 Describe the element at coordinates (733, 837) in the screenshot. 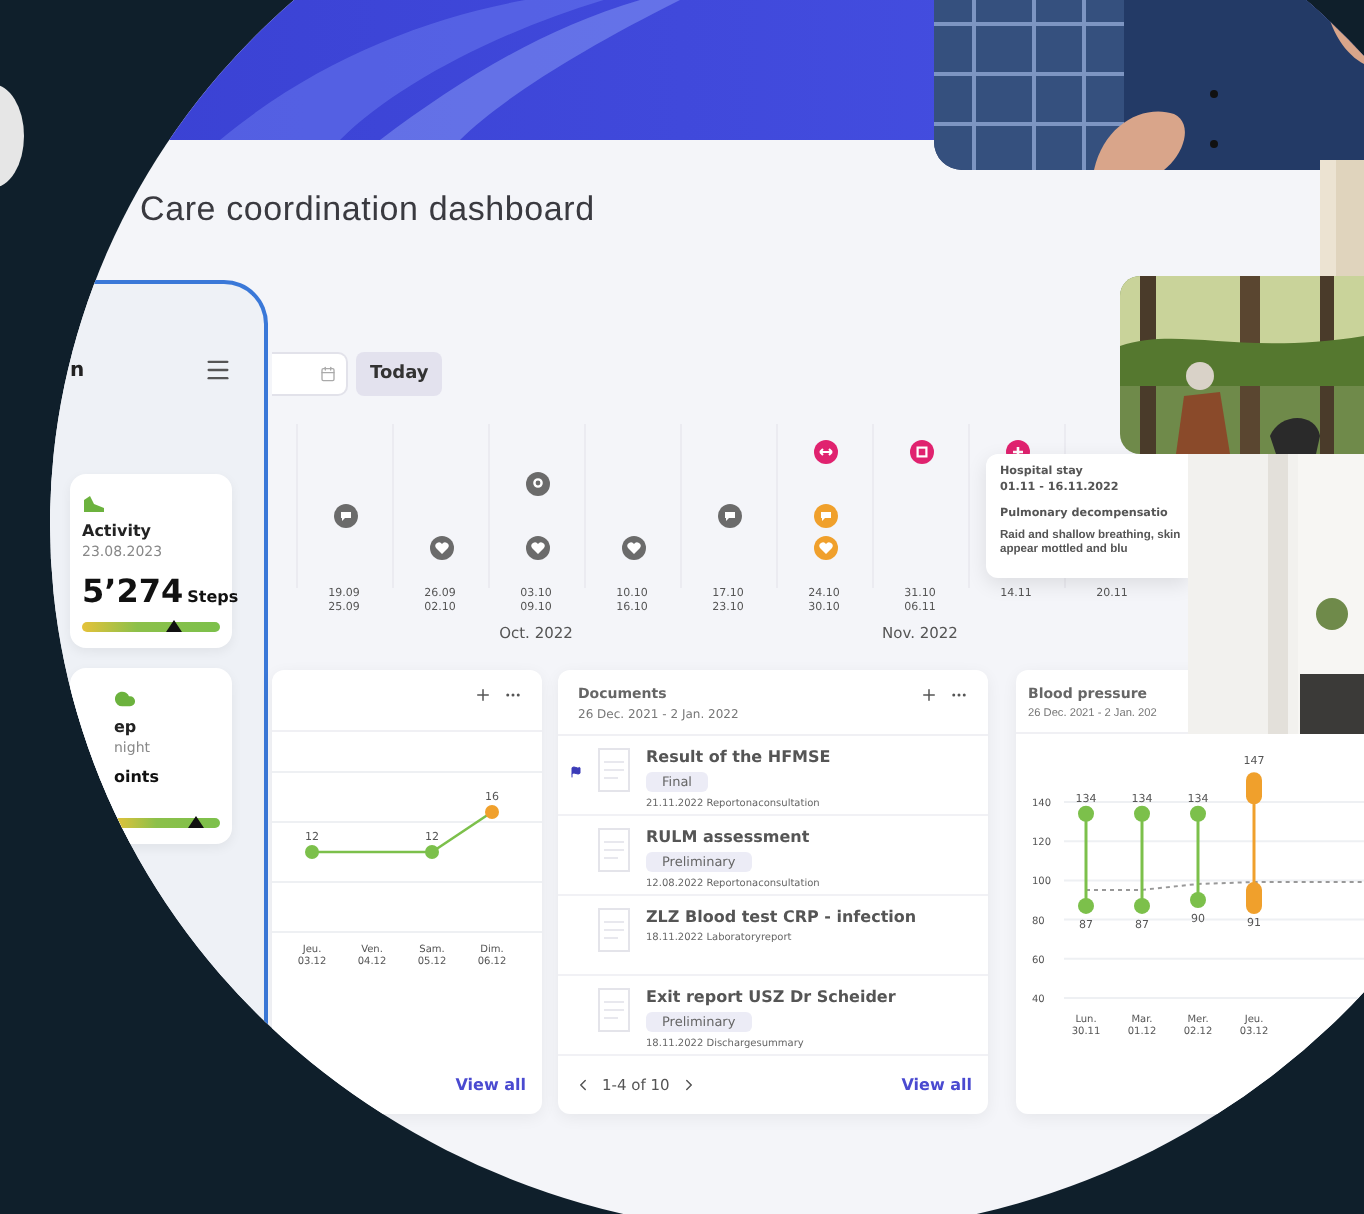

I see `document-title: RULM assessment` at that location.